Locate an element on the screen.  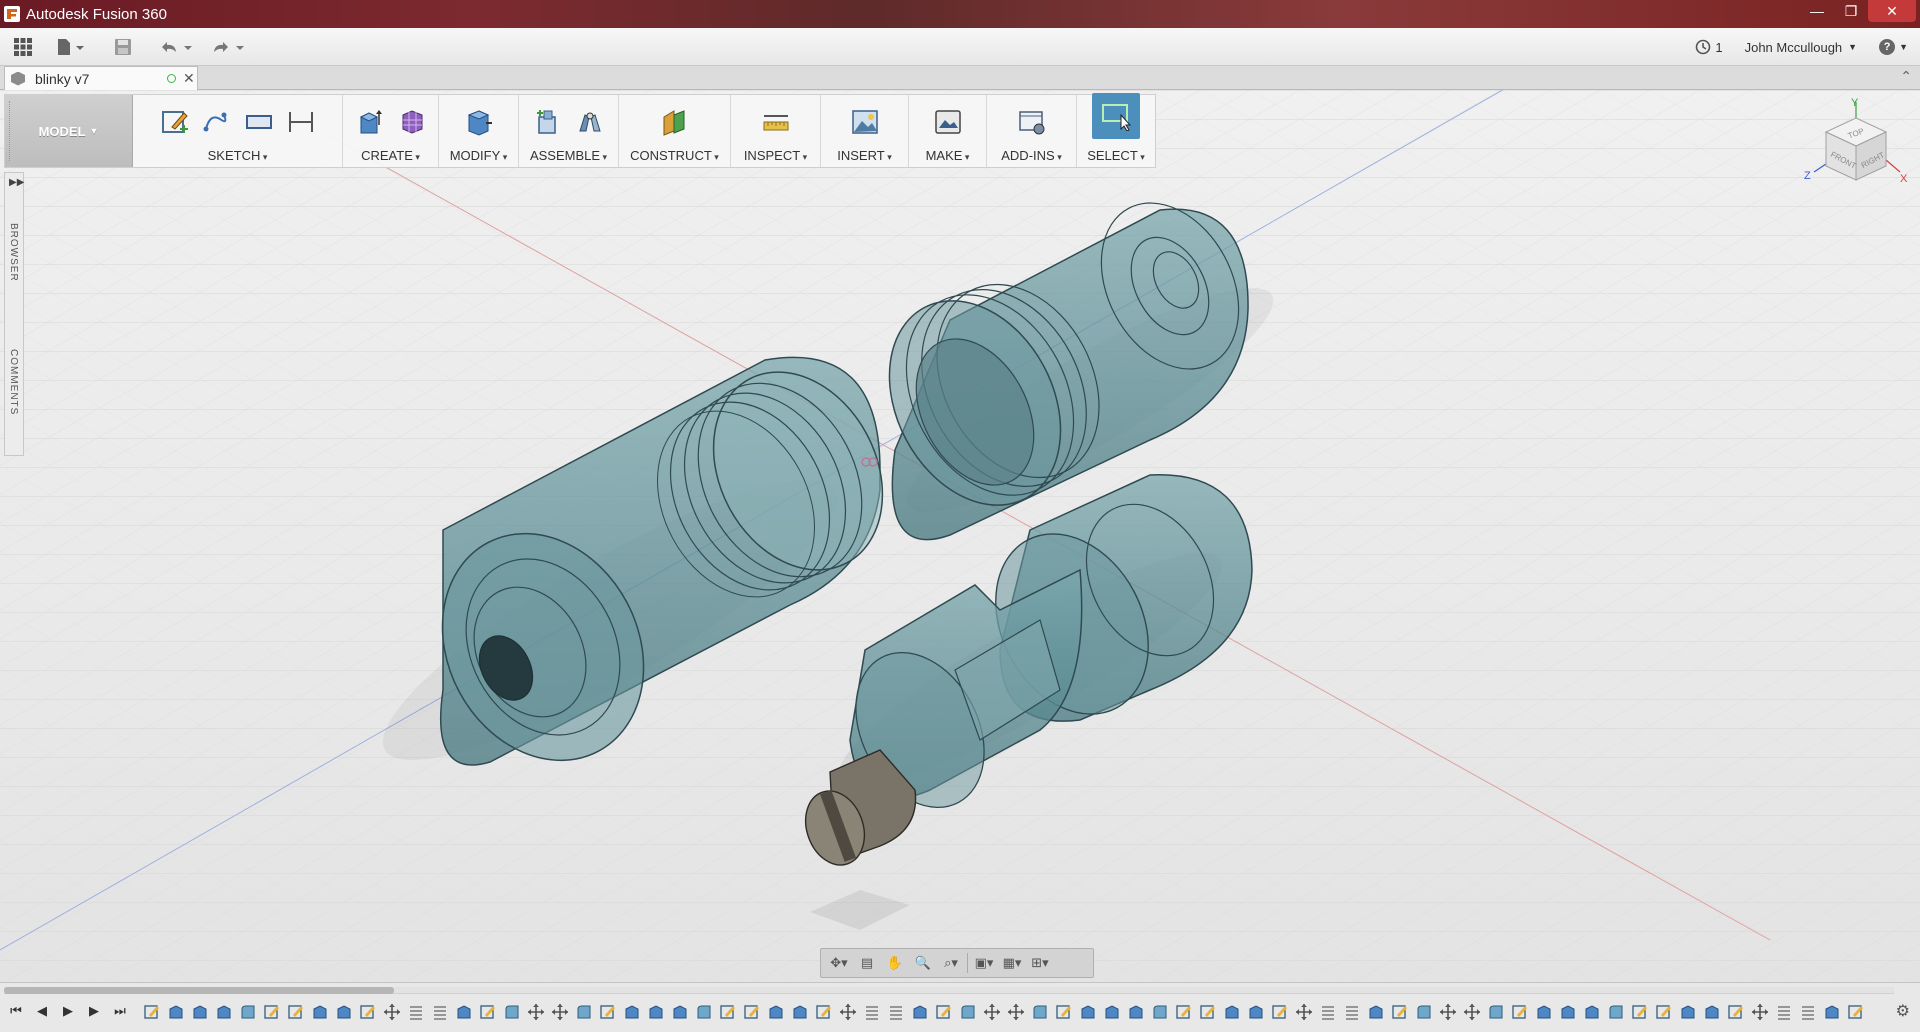
grid-snaps-icon: ▦▾ is located at coordinates (1012, 963).